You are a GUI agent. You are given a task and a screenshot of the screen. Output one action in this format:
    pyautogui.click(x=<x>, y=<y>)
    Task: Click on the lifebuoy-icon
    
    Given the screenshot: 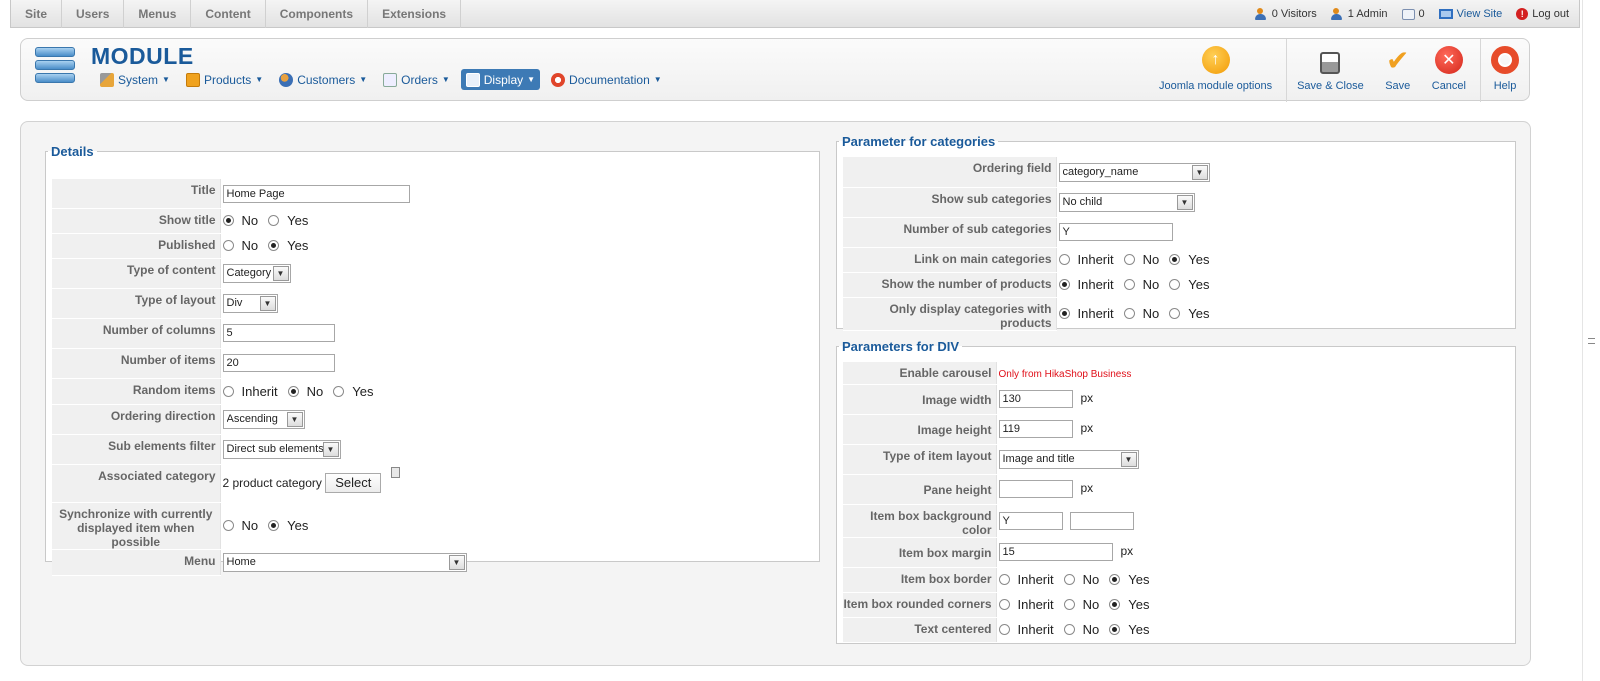 What is the action you would take?
    pyautogui.click(x=558, y=79)
    